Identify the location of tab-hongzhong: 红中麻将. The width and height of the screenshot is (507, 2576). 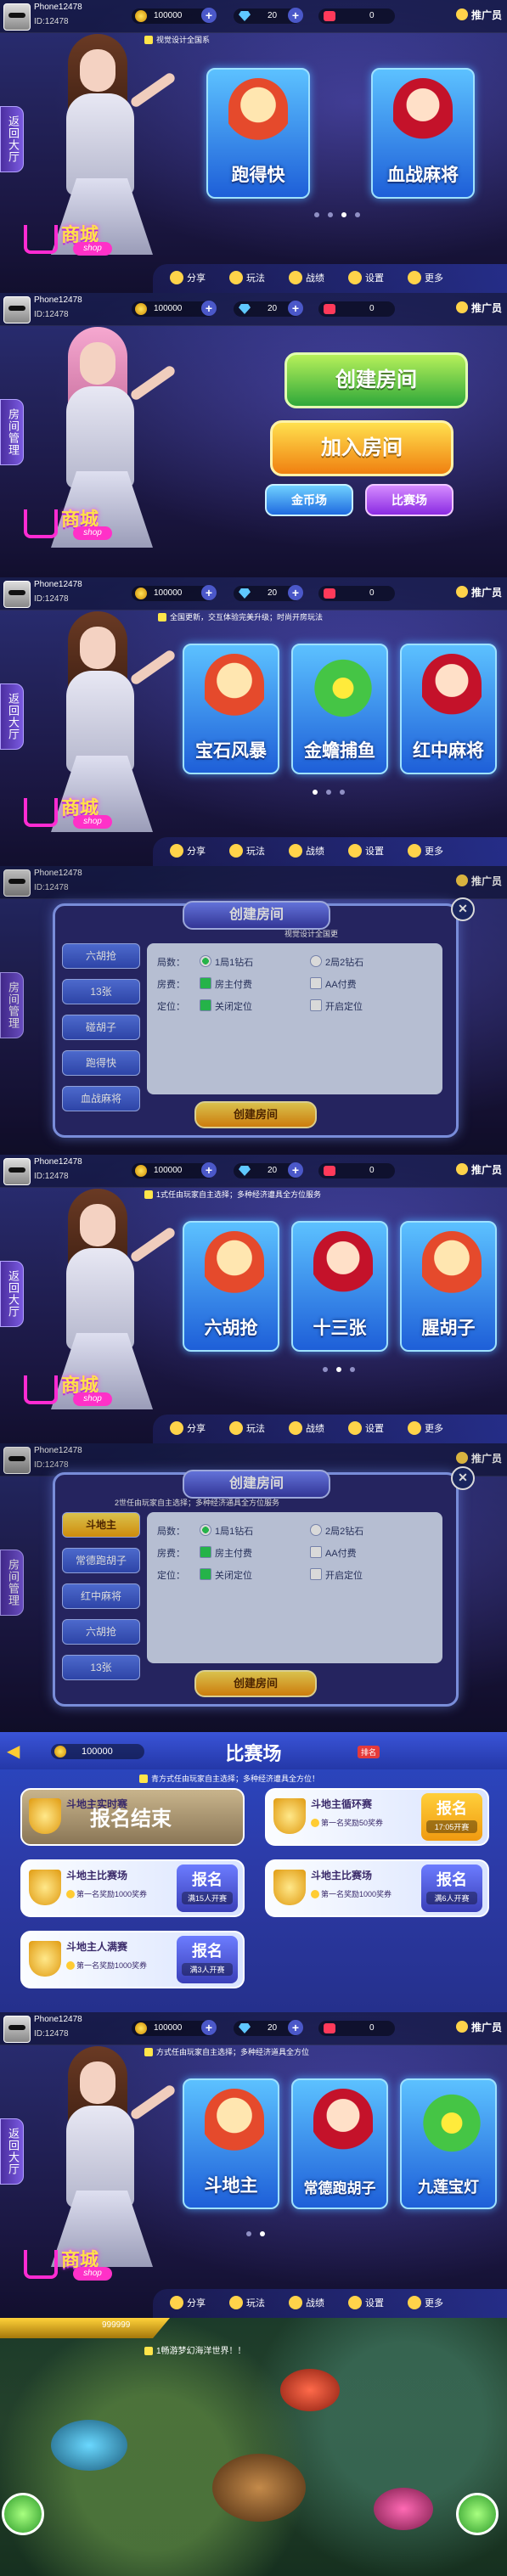
(101, 1596).